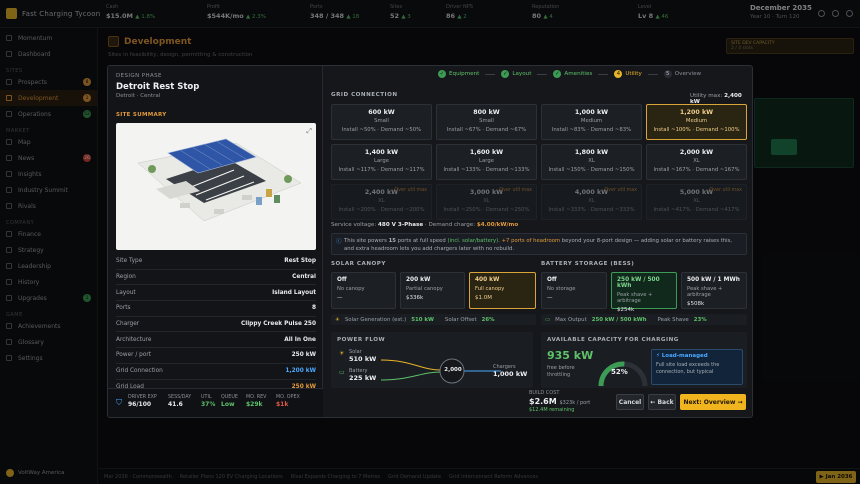 This screenshot has height=484, width=860. I want to click on spec-row: Architecture All In One, so click(216, 340).